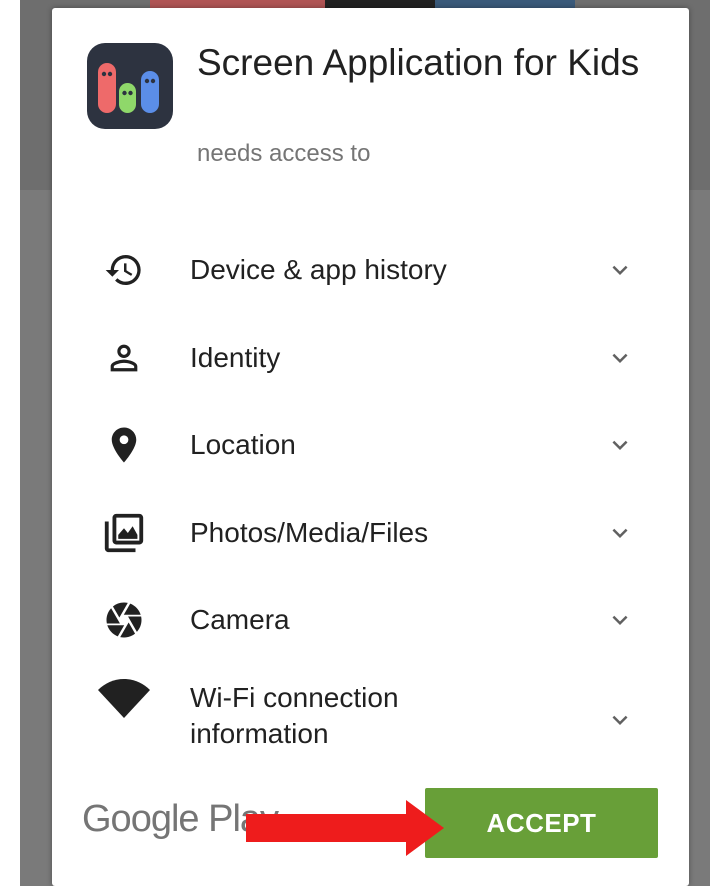  What do you see at coordinates (418, 62) in the screenshot?
I see `app-title: Screen Application for Kids` at bounding box center [418, 62].